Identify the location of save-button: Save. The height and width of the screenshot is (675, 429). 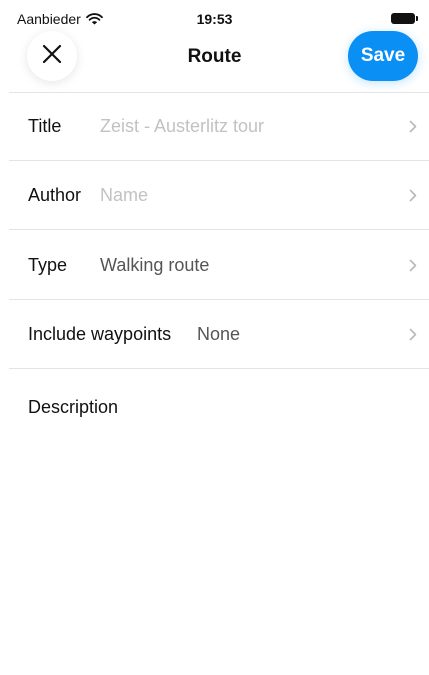
(383, 56).